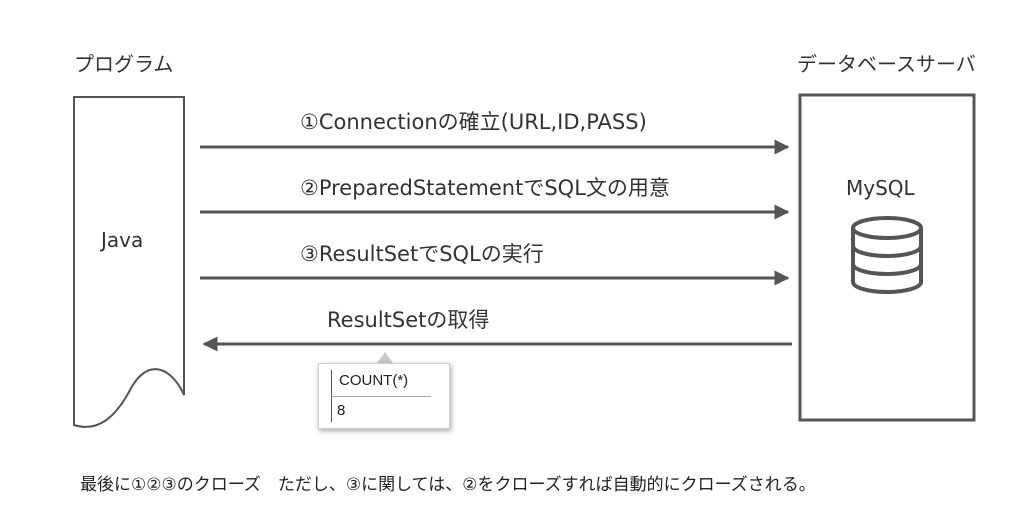 The image size is (1024, 524). What do you see at coordinates (374, 380) in the screenshot?
I see `result-table-header: COUNT(*)` at bounding box center [374, 380].